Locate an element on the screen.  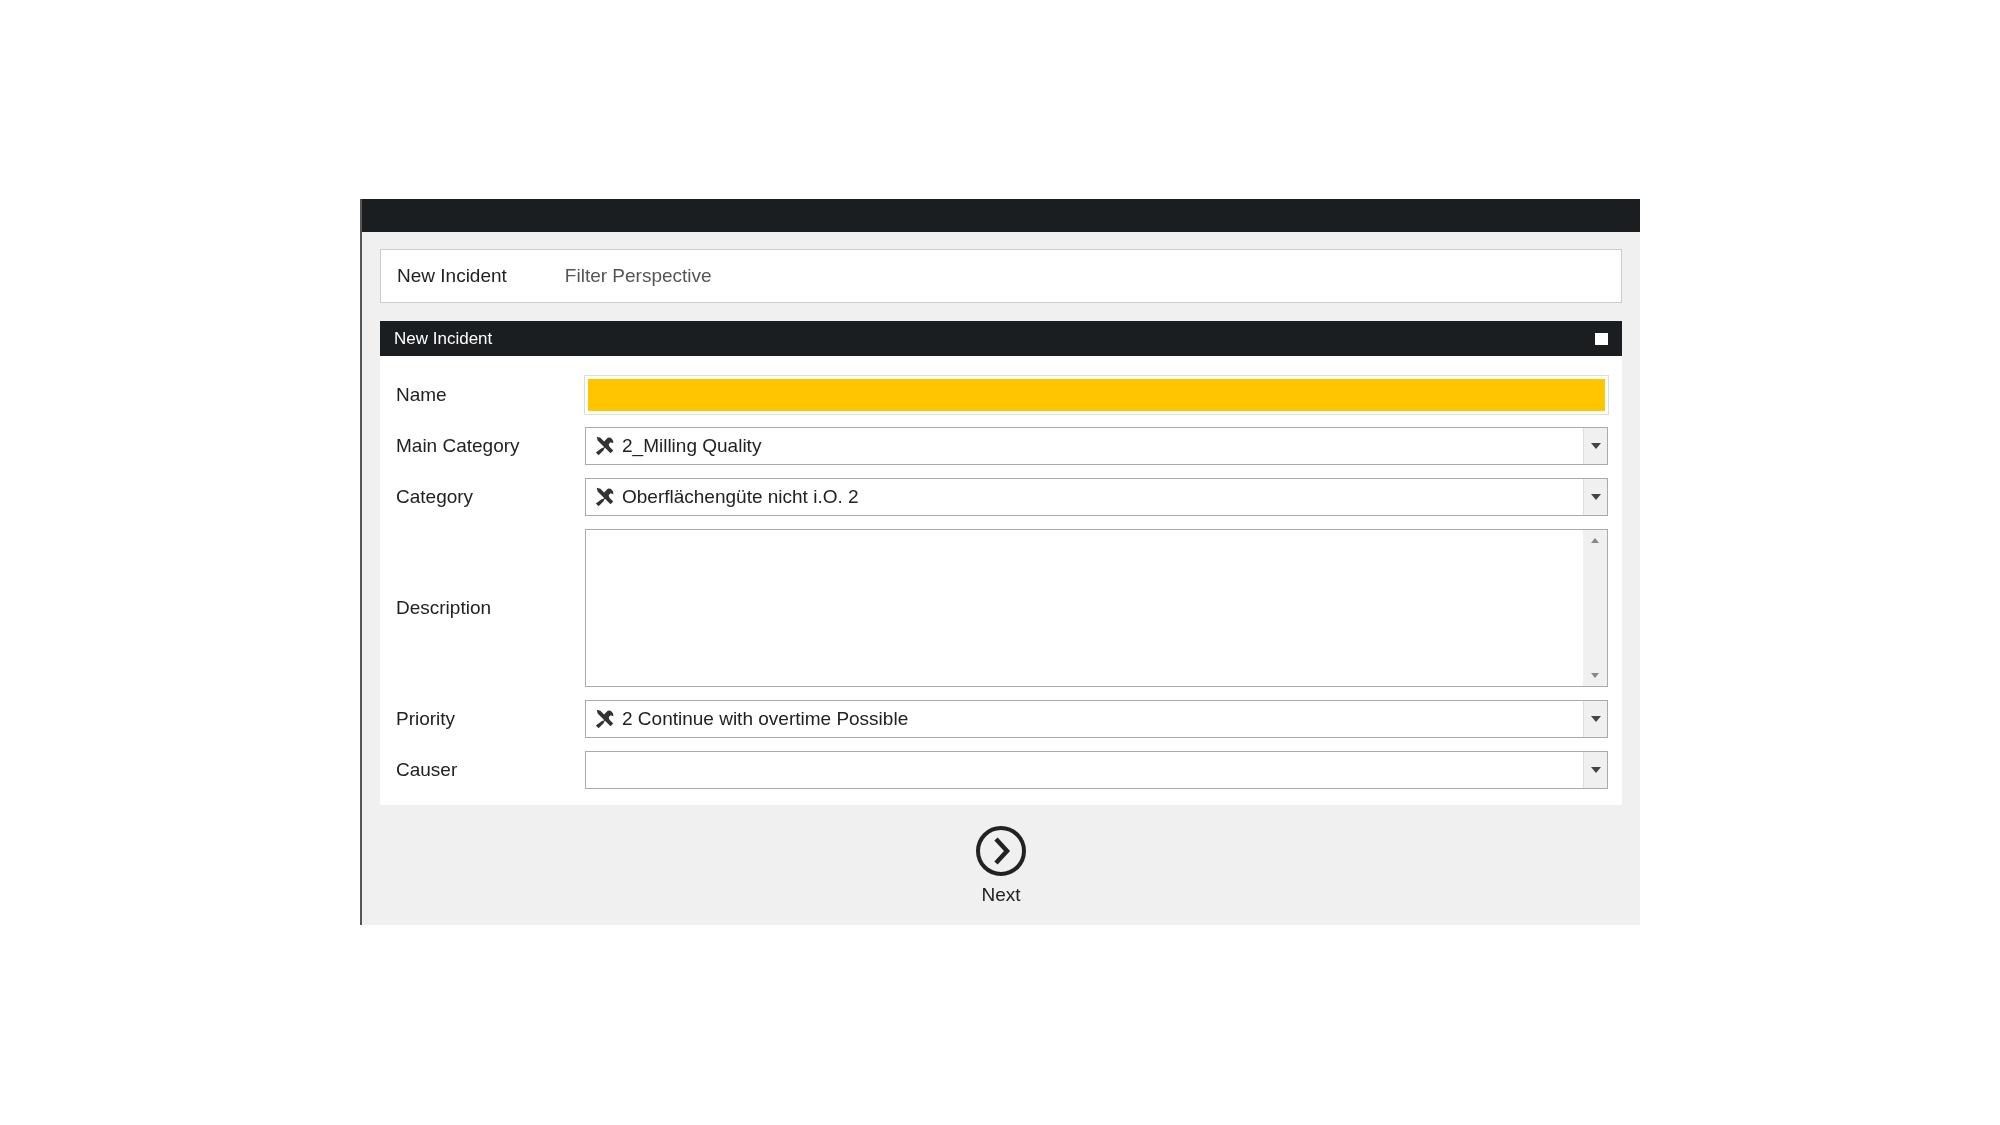
filter-perspective-link: Filter Perspective is located at coordinates (638, 276).